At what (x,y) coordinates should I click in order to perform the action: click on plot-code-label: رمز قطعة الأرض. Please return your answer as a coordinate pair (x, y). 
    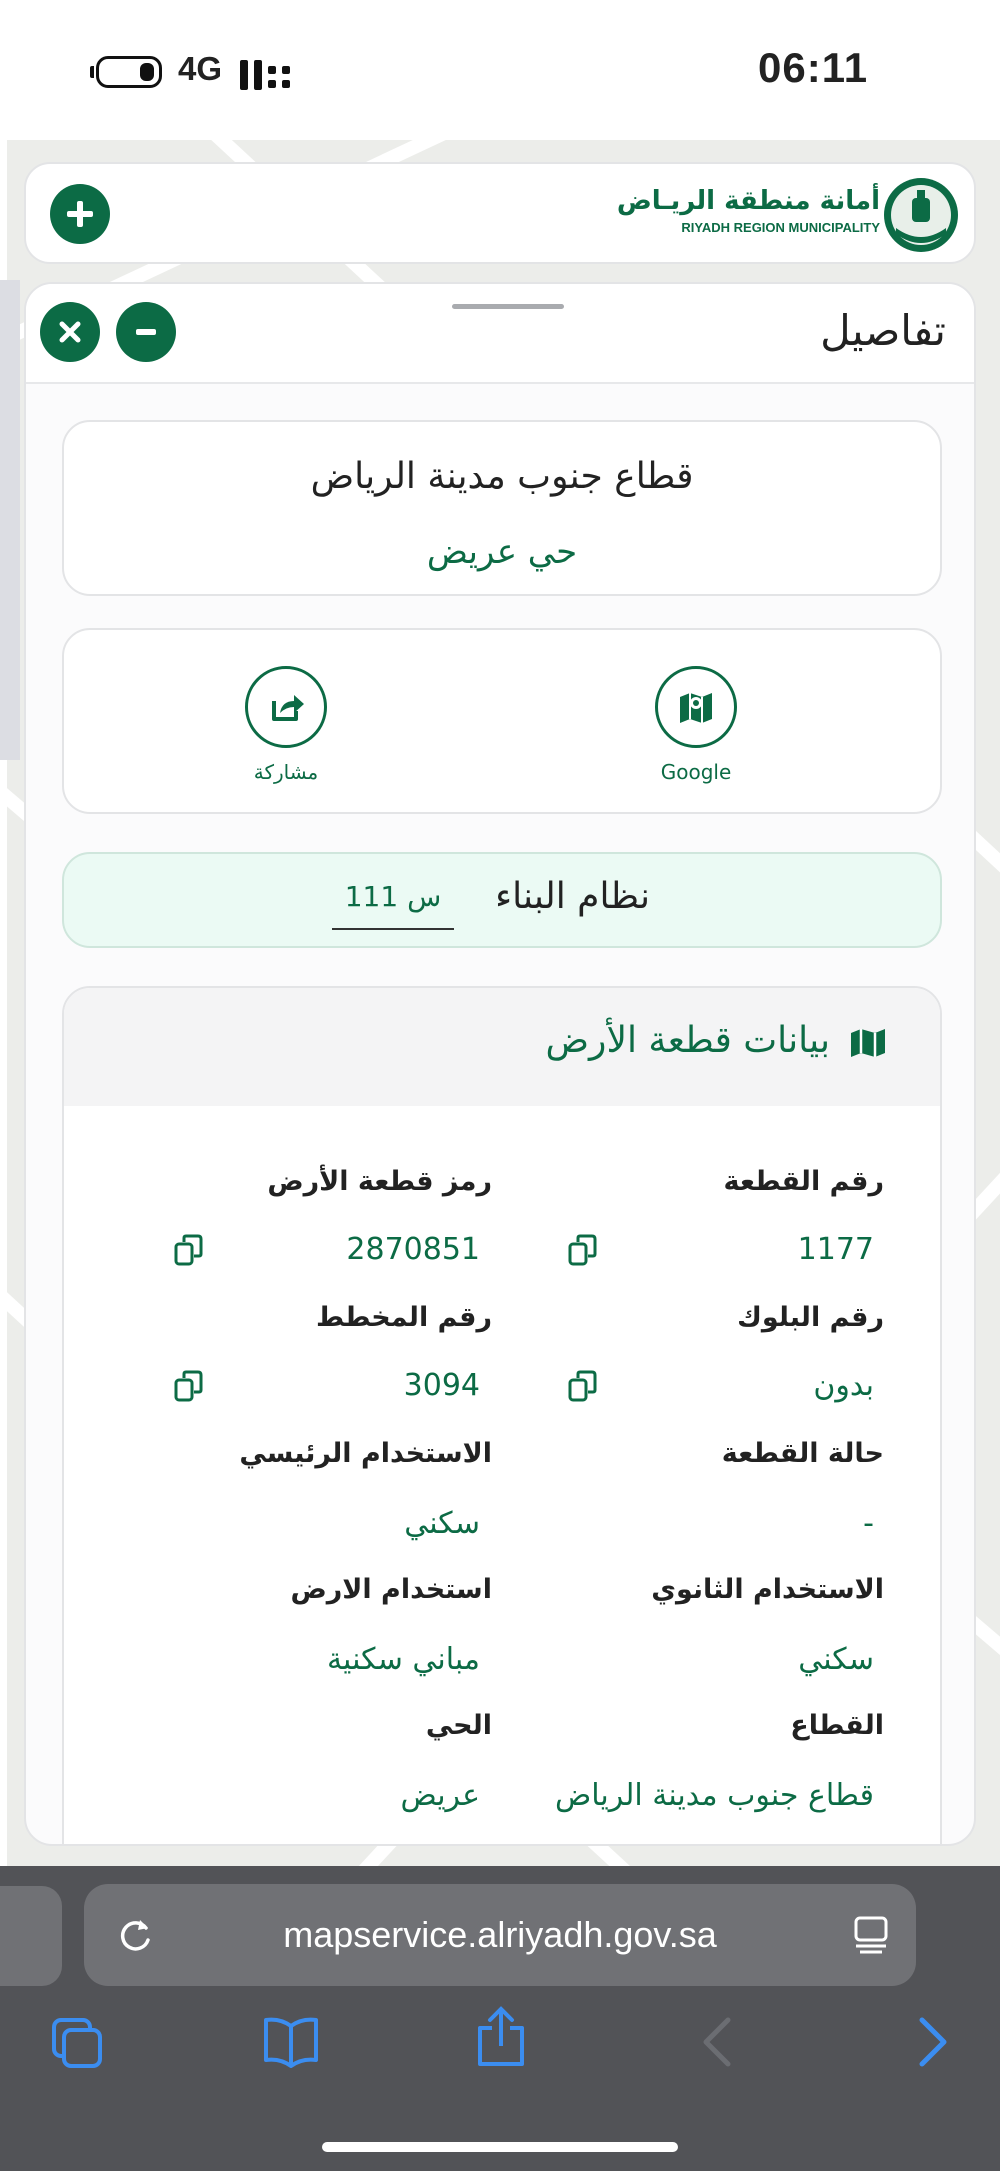
    Looking at the image, I should click on (379, 1181).